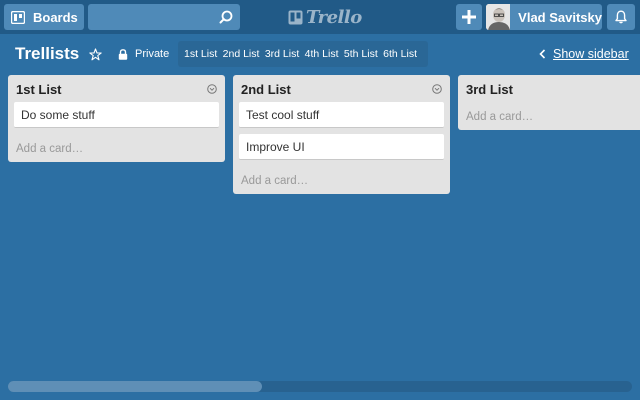  Describe the element at coordinates (241, 54) in the screenshot. I see `list-nav-item-2: 2nd List` at that location.